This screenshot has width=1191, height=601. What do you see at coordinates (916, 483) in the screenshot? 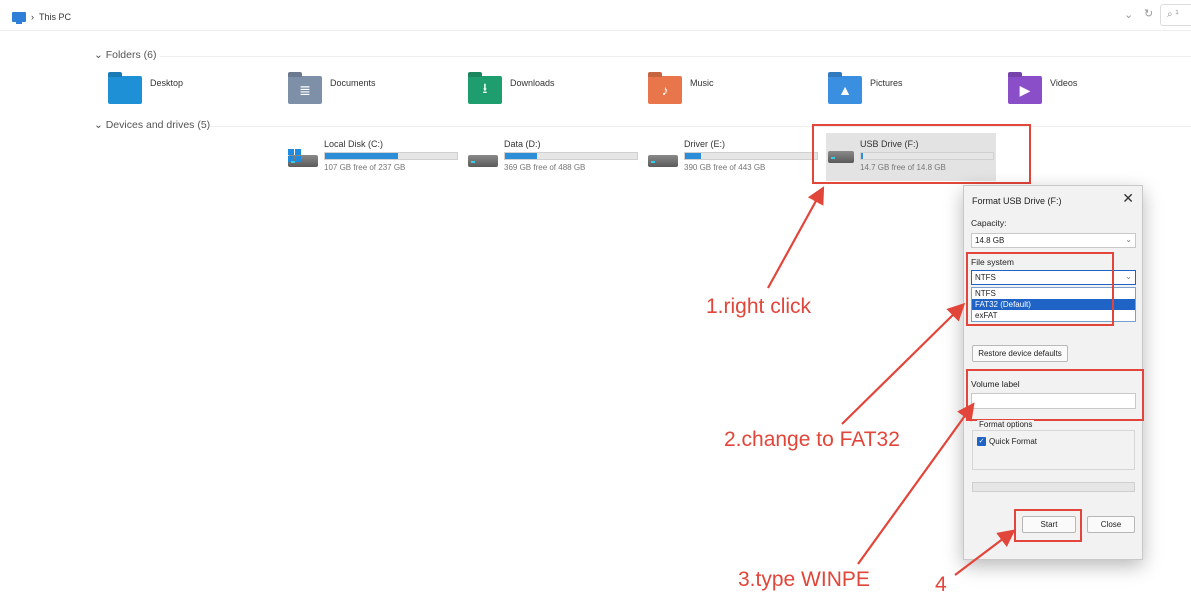
I see `arrow-to-volume-label` at bounding box center [916, 483].